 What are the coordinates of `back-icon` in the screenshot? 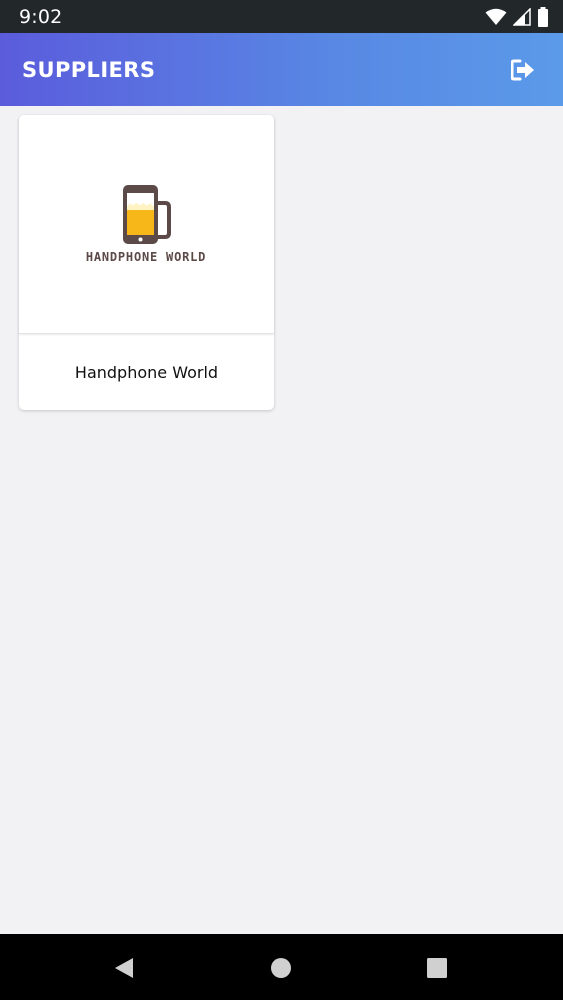 It's located at (125, 968).